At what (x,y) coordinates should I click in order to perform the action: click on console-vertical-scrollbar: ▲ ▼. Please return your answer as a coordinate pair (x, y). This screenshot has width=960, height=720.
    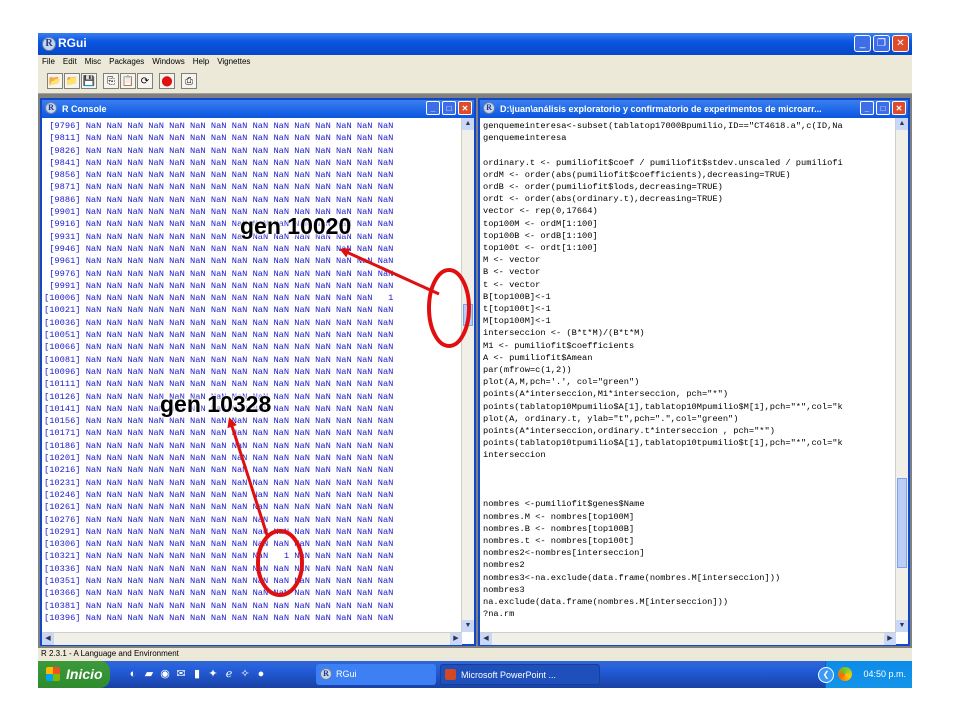
    Looking at the image, I should click on (467, 375).